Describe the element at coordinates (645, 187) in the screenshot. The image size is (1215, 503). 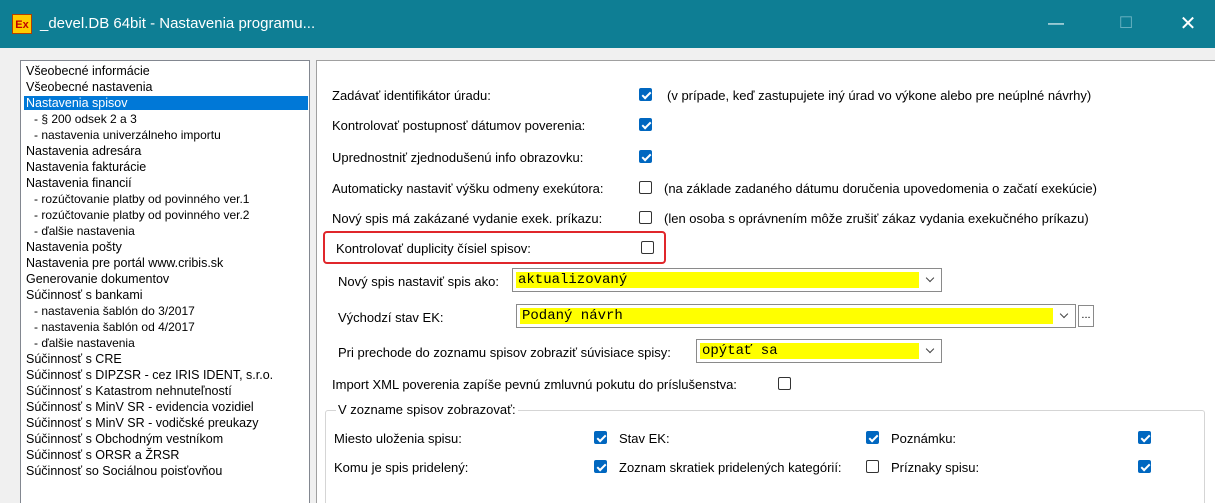
I see `automaticky-odmena-checkbox` at that location.